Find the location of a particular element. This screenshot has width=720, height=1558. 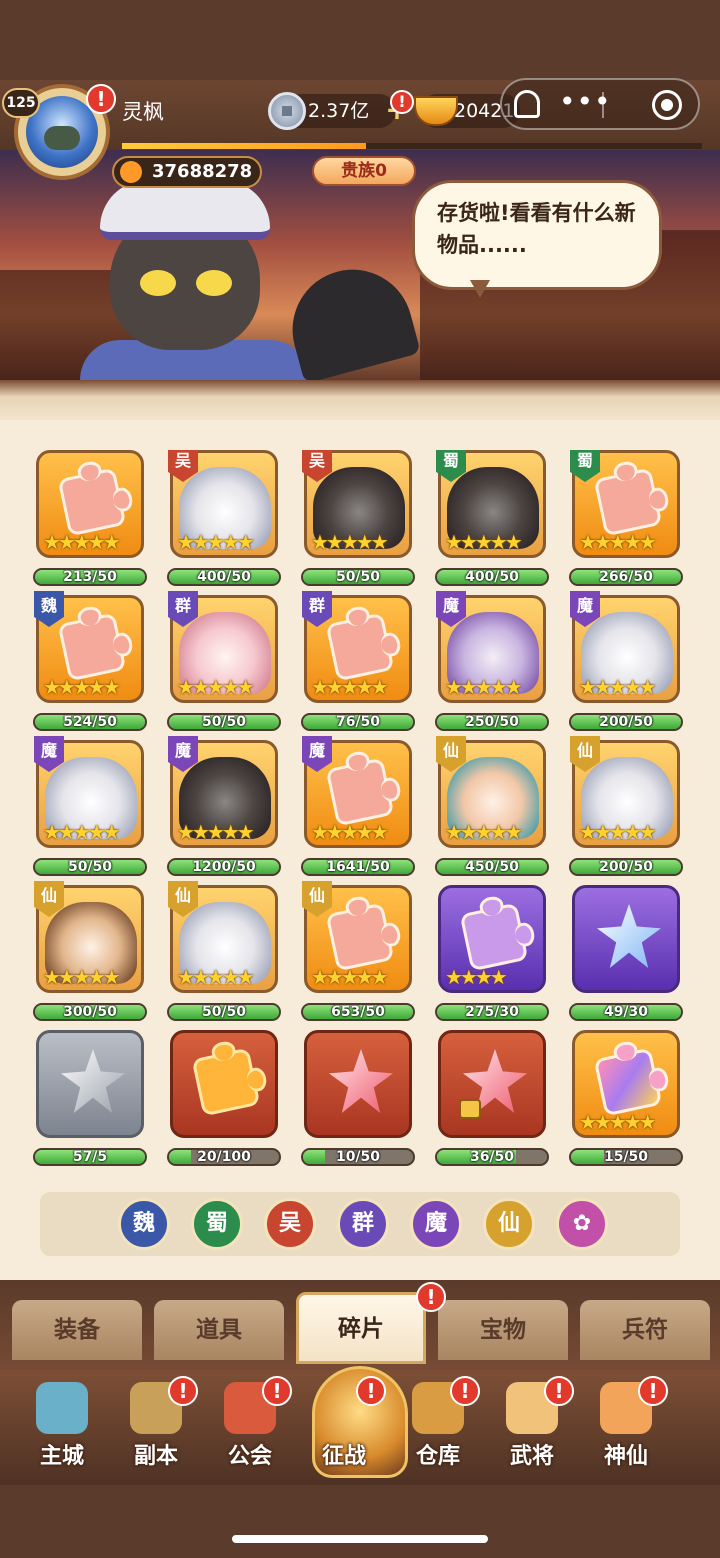

fragment-cell: ★★★★★ 魔 1641/50 is located at coordinates (358, 808).